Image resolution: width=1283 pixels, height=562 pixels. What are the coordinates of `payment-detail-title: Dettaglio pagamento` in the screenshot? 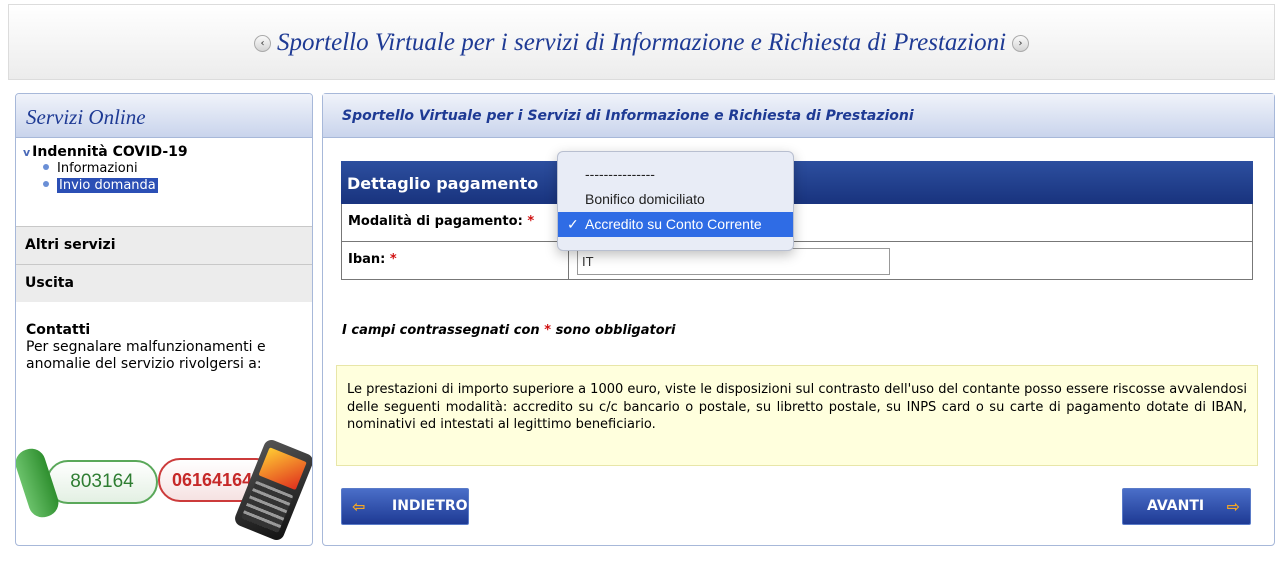 It's located at (797, 182).